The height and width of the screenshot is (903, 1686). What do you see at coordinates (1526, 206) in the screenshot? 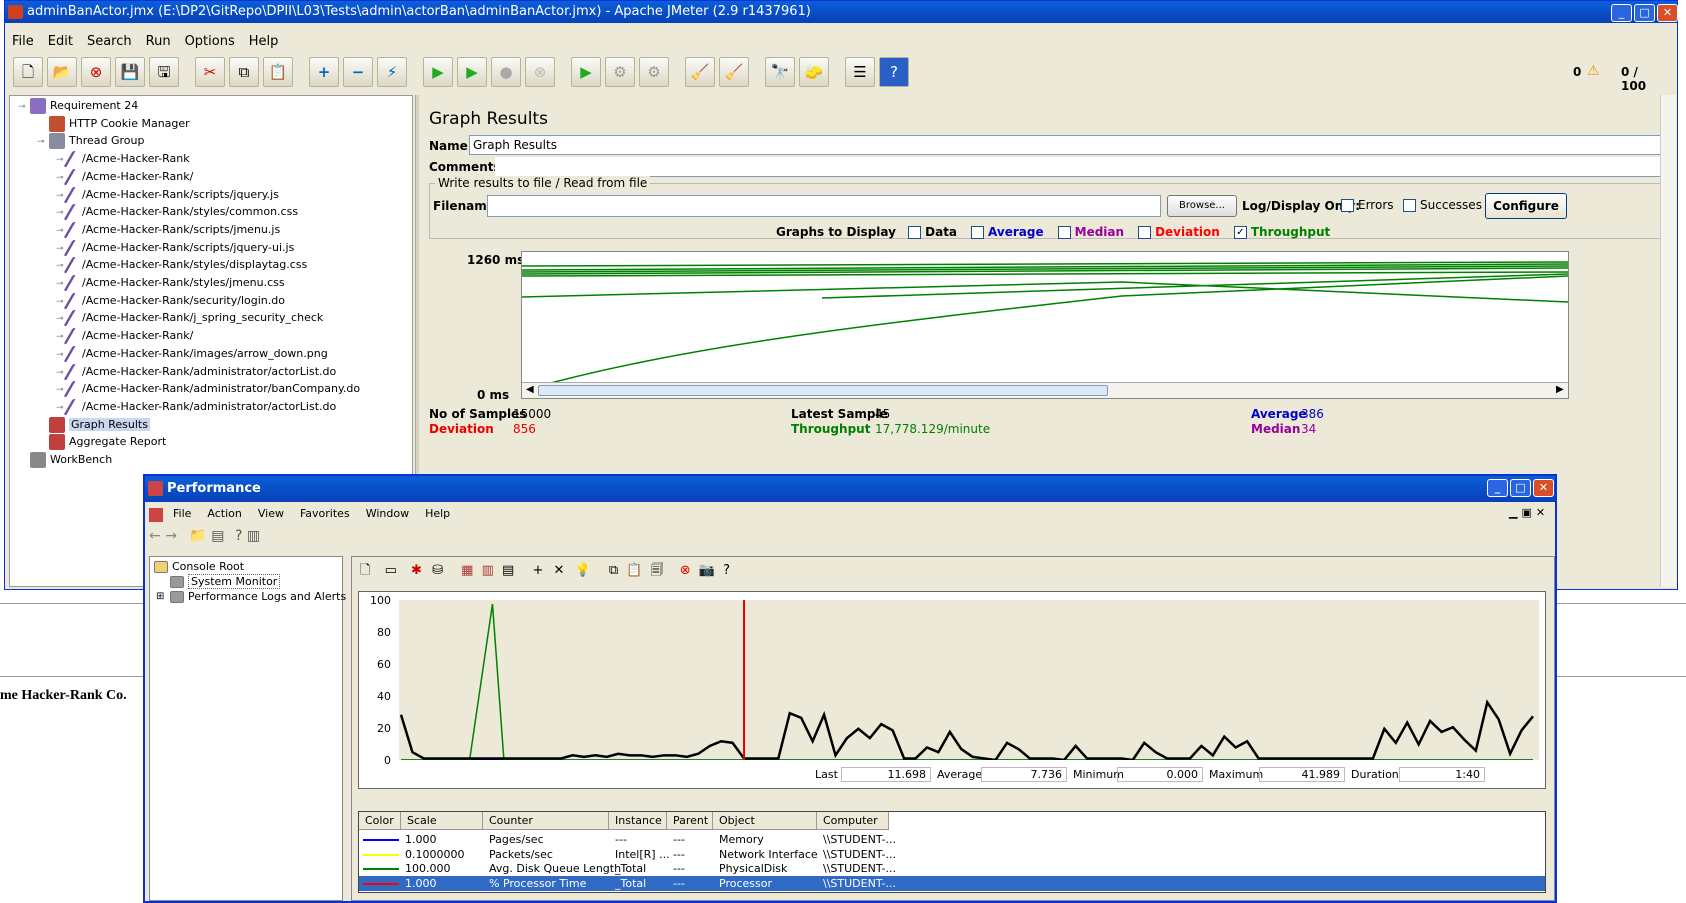
I see `configure-button: Configure` at bounding box center [1526, 206].